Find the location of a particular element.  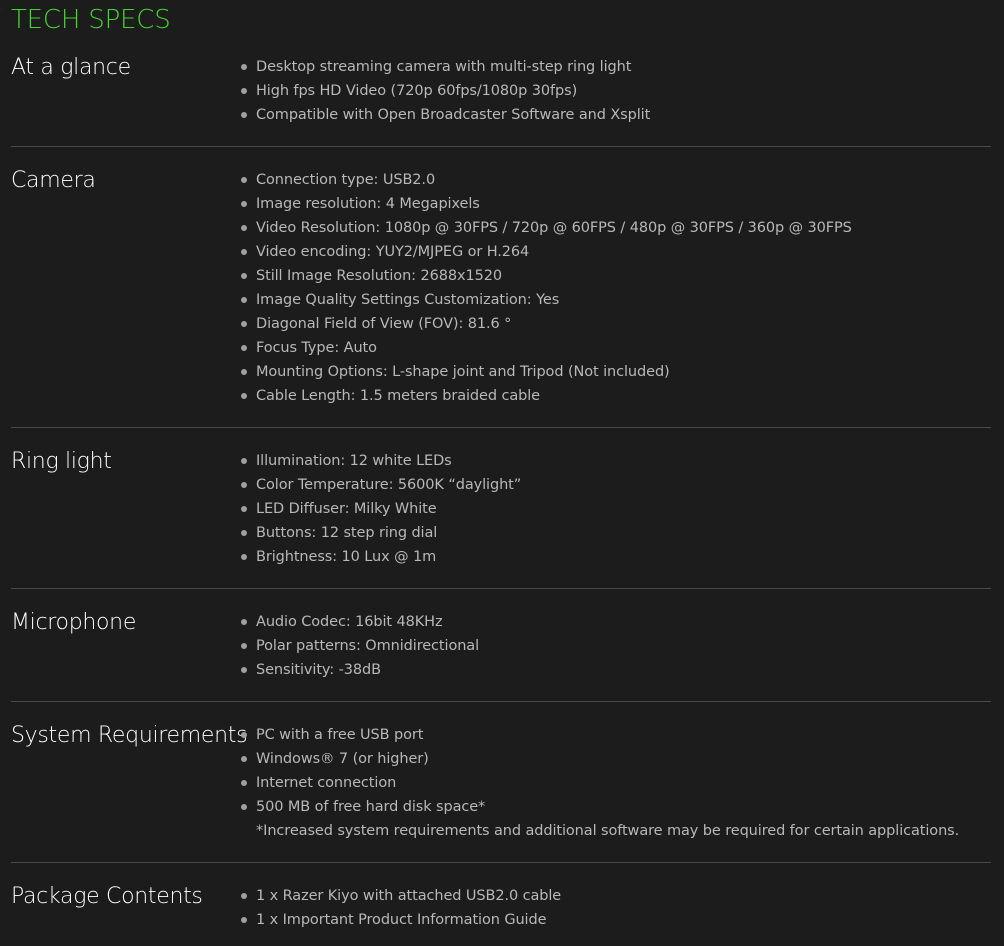

spec-item: Video encoding: YUY2/MJPEG or H.264 is located at coordinates (546, 252).